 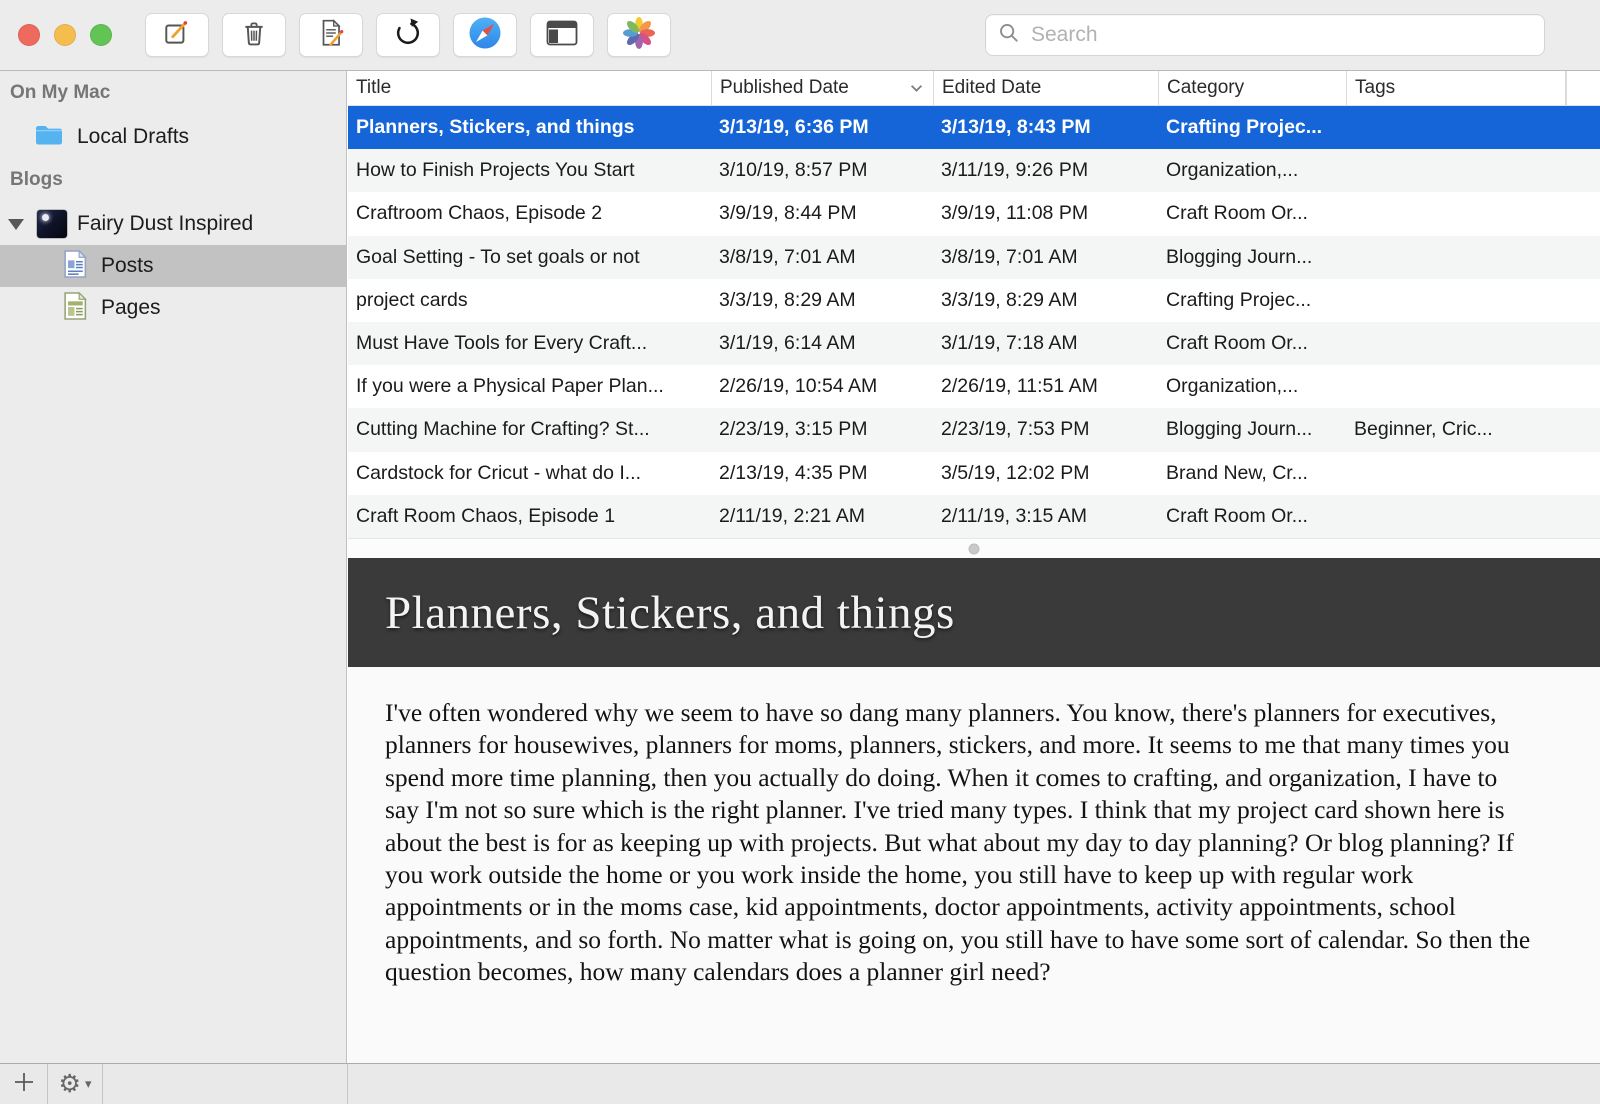 I want to click on media-browser-button, so click(x=639, y=35).